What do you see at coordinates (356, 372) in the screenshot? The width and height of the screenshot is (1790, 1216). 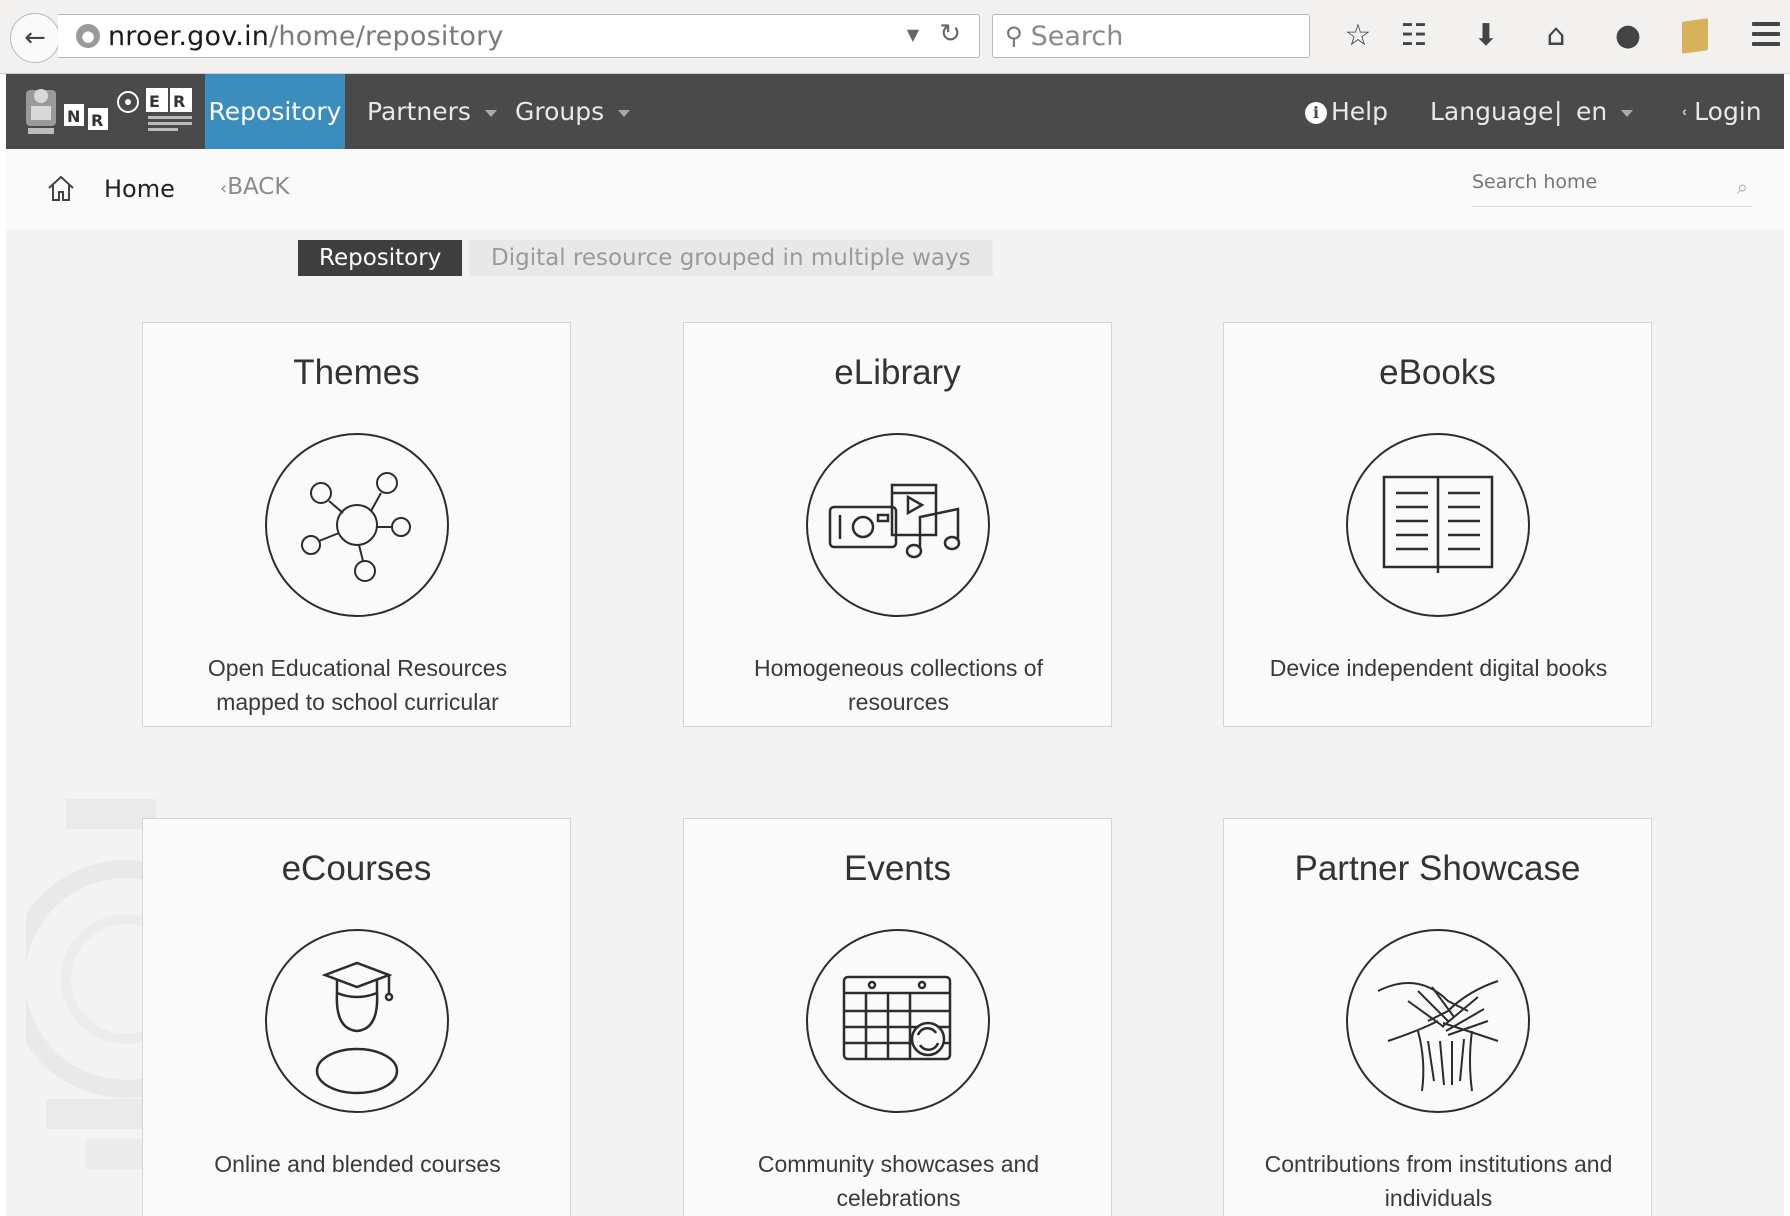 I see `card-title: Themes` at bounding box center [356, 372].